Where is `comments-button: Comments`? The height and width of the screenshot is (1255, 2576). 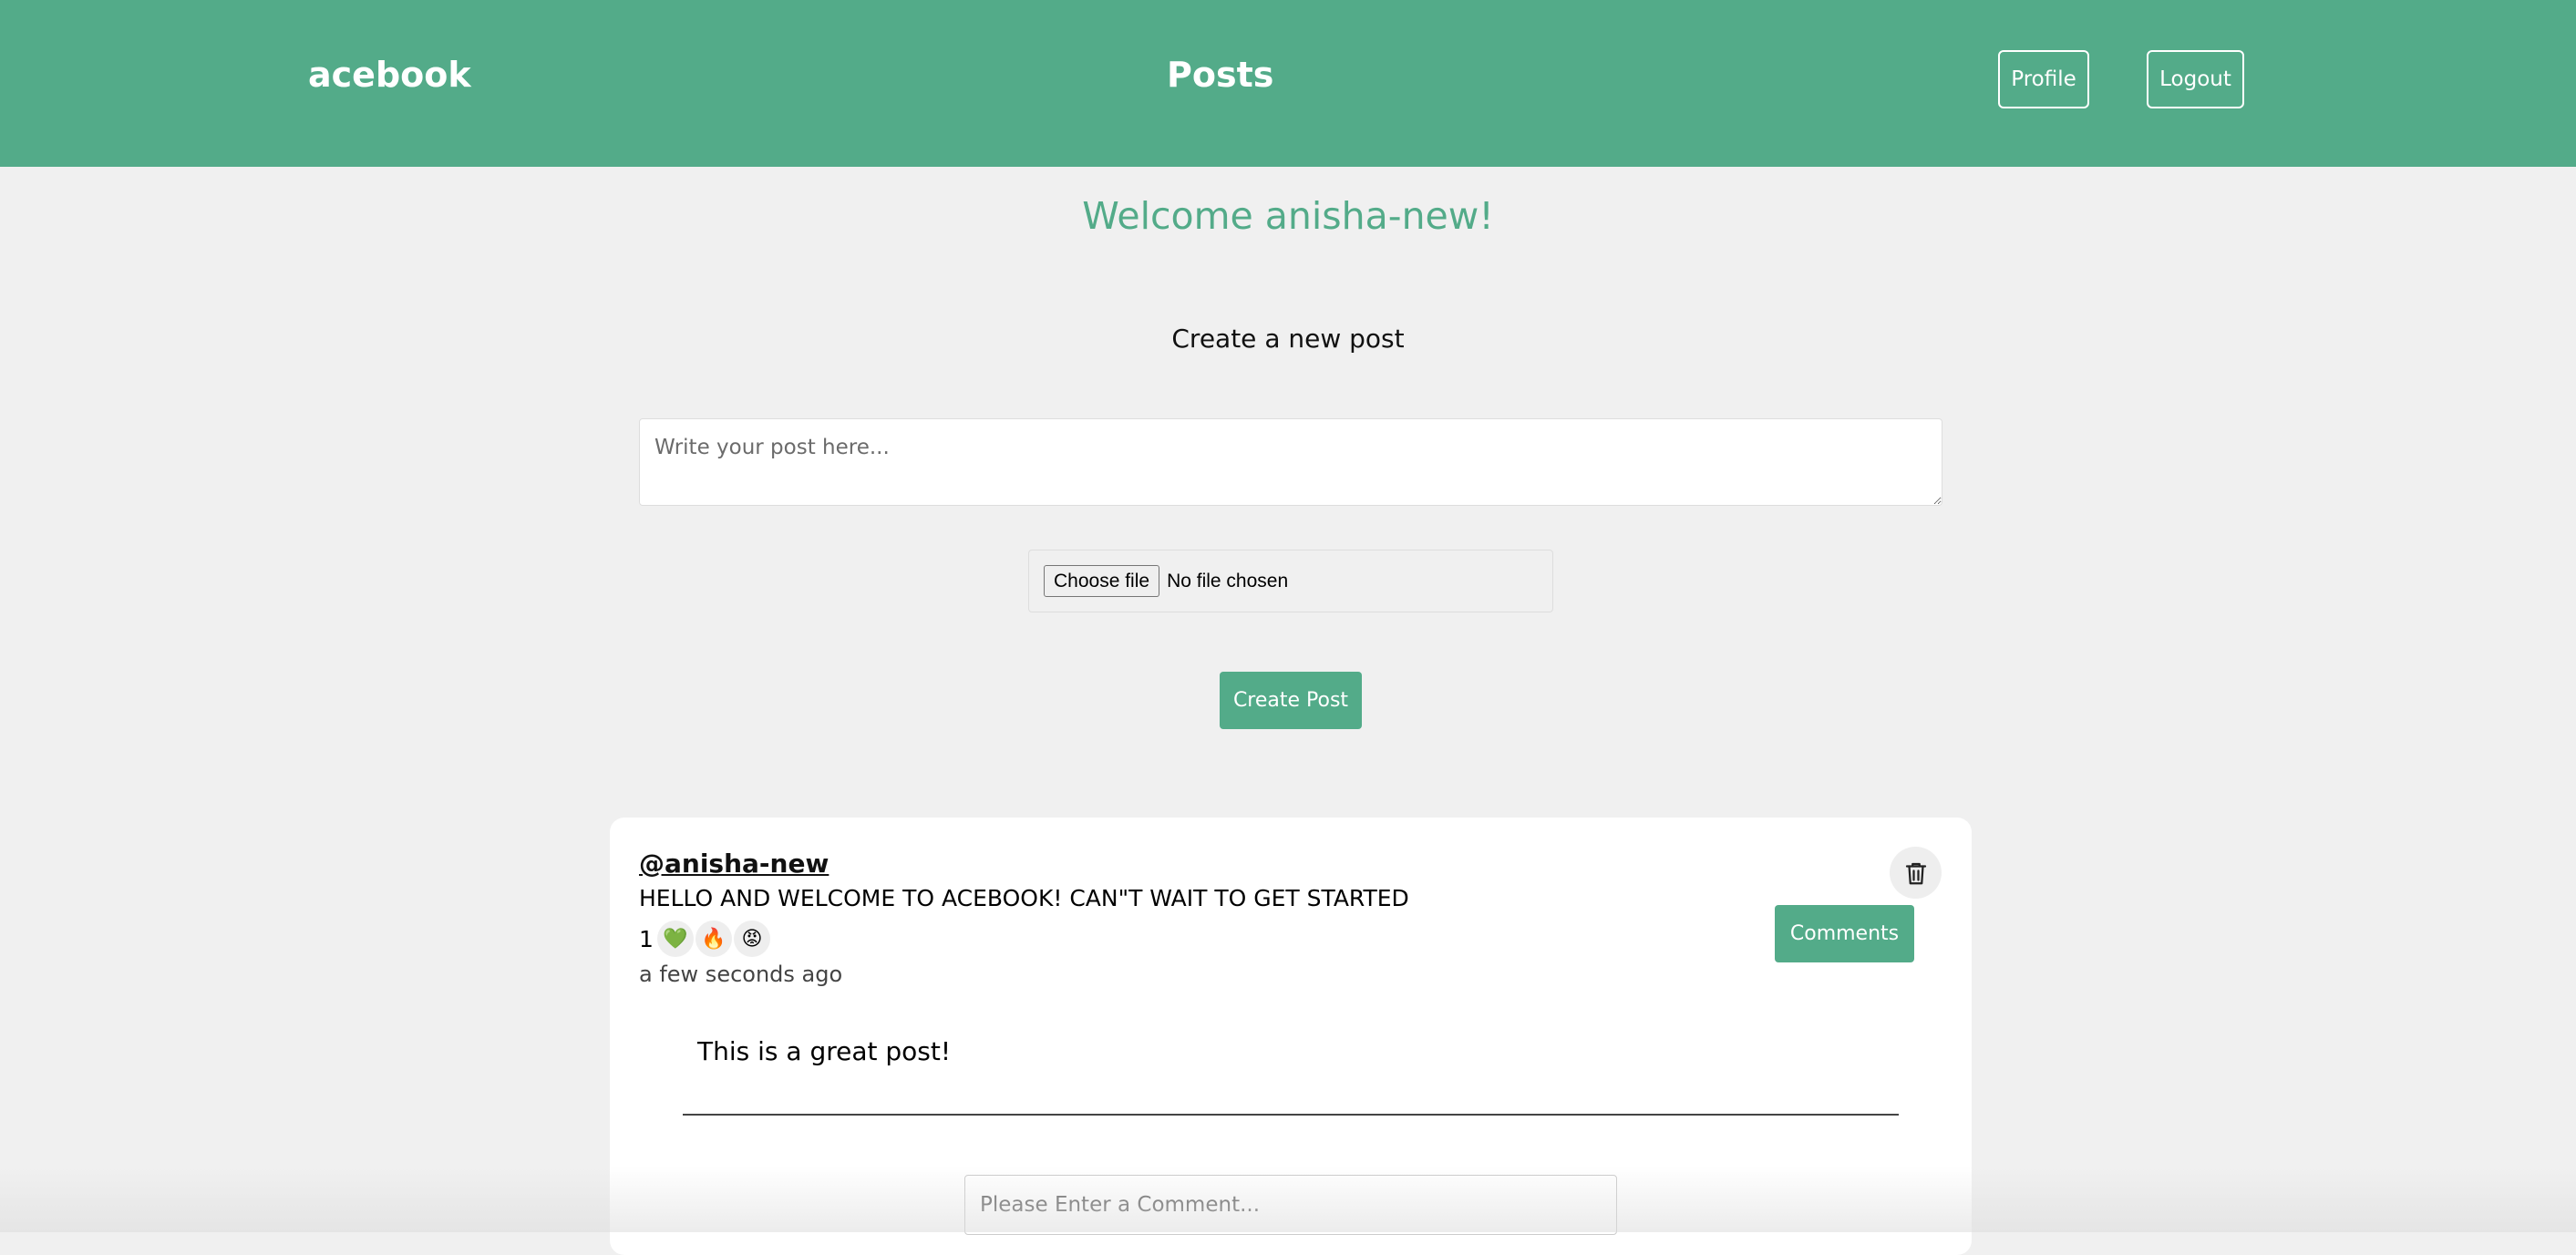 comments-button: Comments is located at coordinates (1844, 933).